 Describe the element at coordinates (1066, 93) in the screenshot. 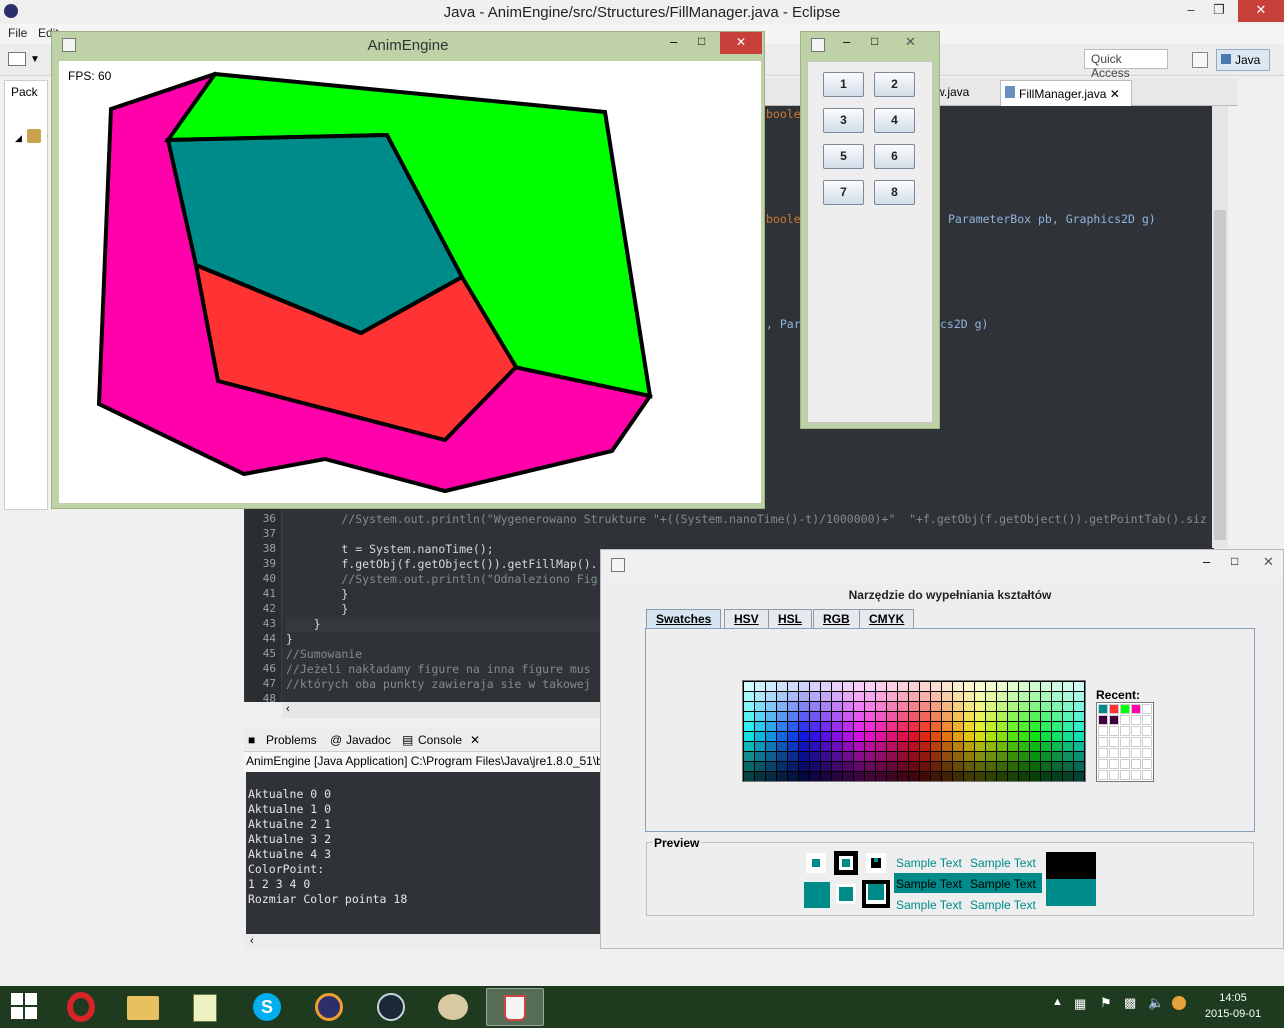

I see `editor-tab-fillmanager: FillManager.java ✕` at that location.